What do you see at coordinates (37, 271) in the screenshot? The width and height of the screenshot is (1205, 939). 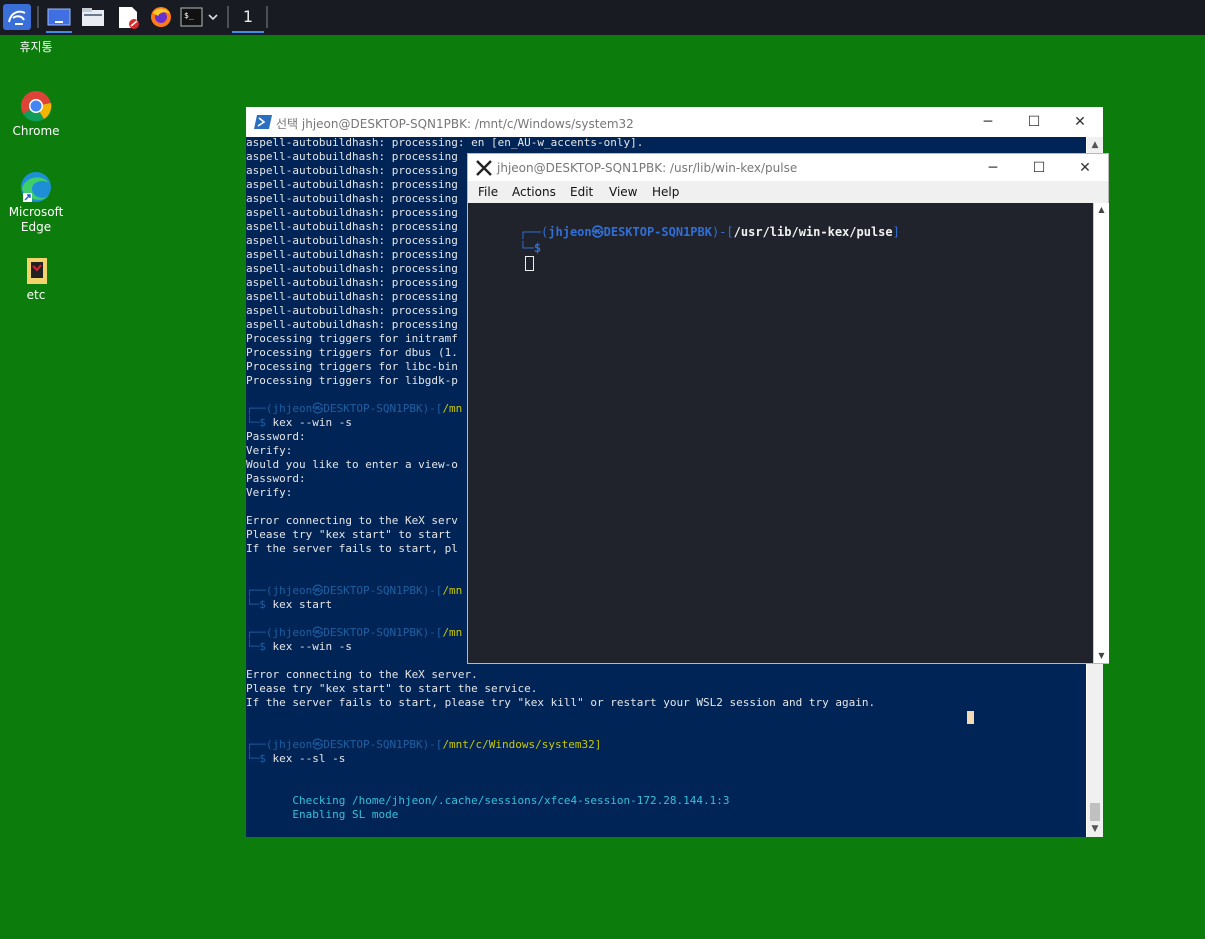 I see `file-icon` at bounding box center [37, 271].